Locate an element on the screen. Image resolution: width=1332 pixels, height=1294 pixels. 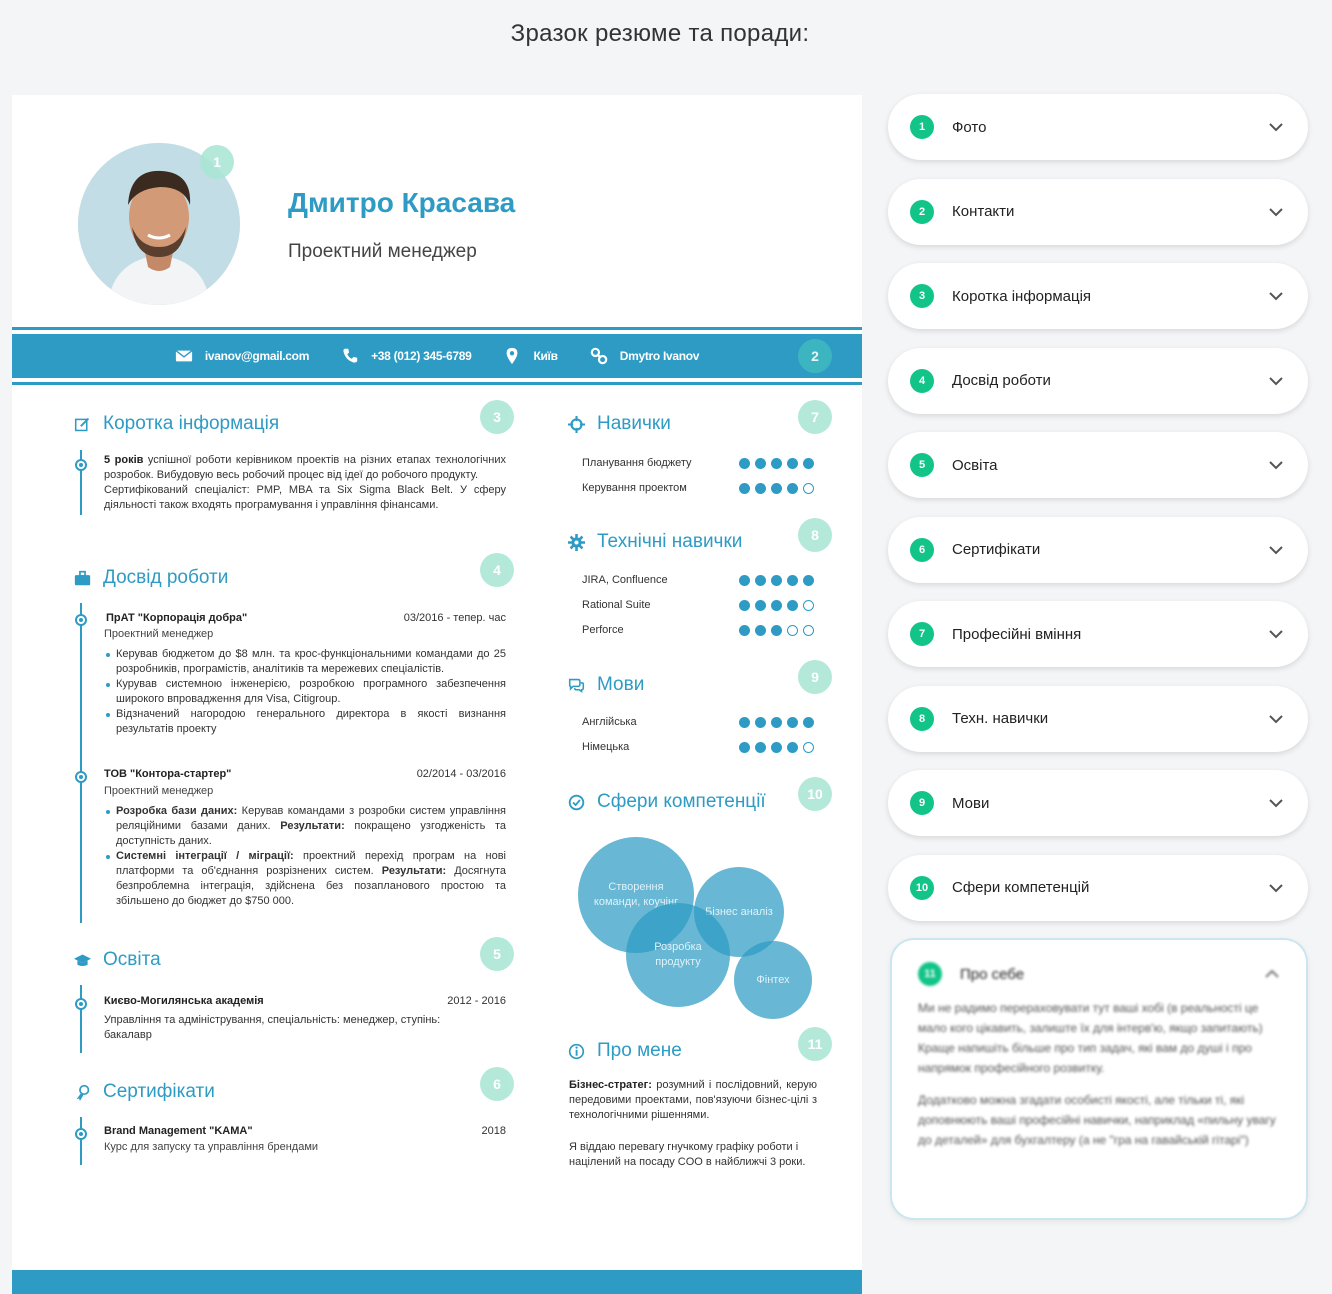
chat-bubbles-icon is located at coordinates (576, 685).